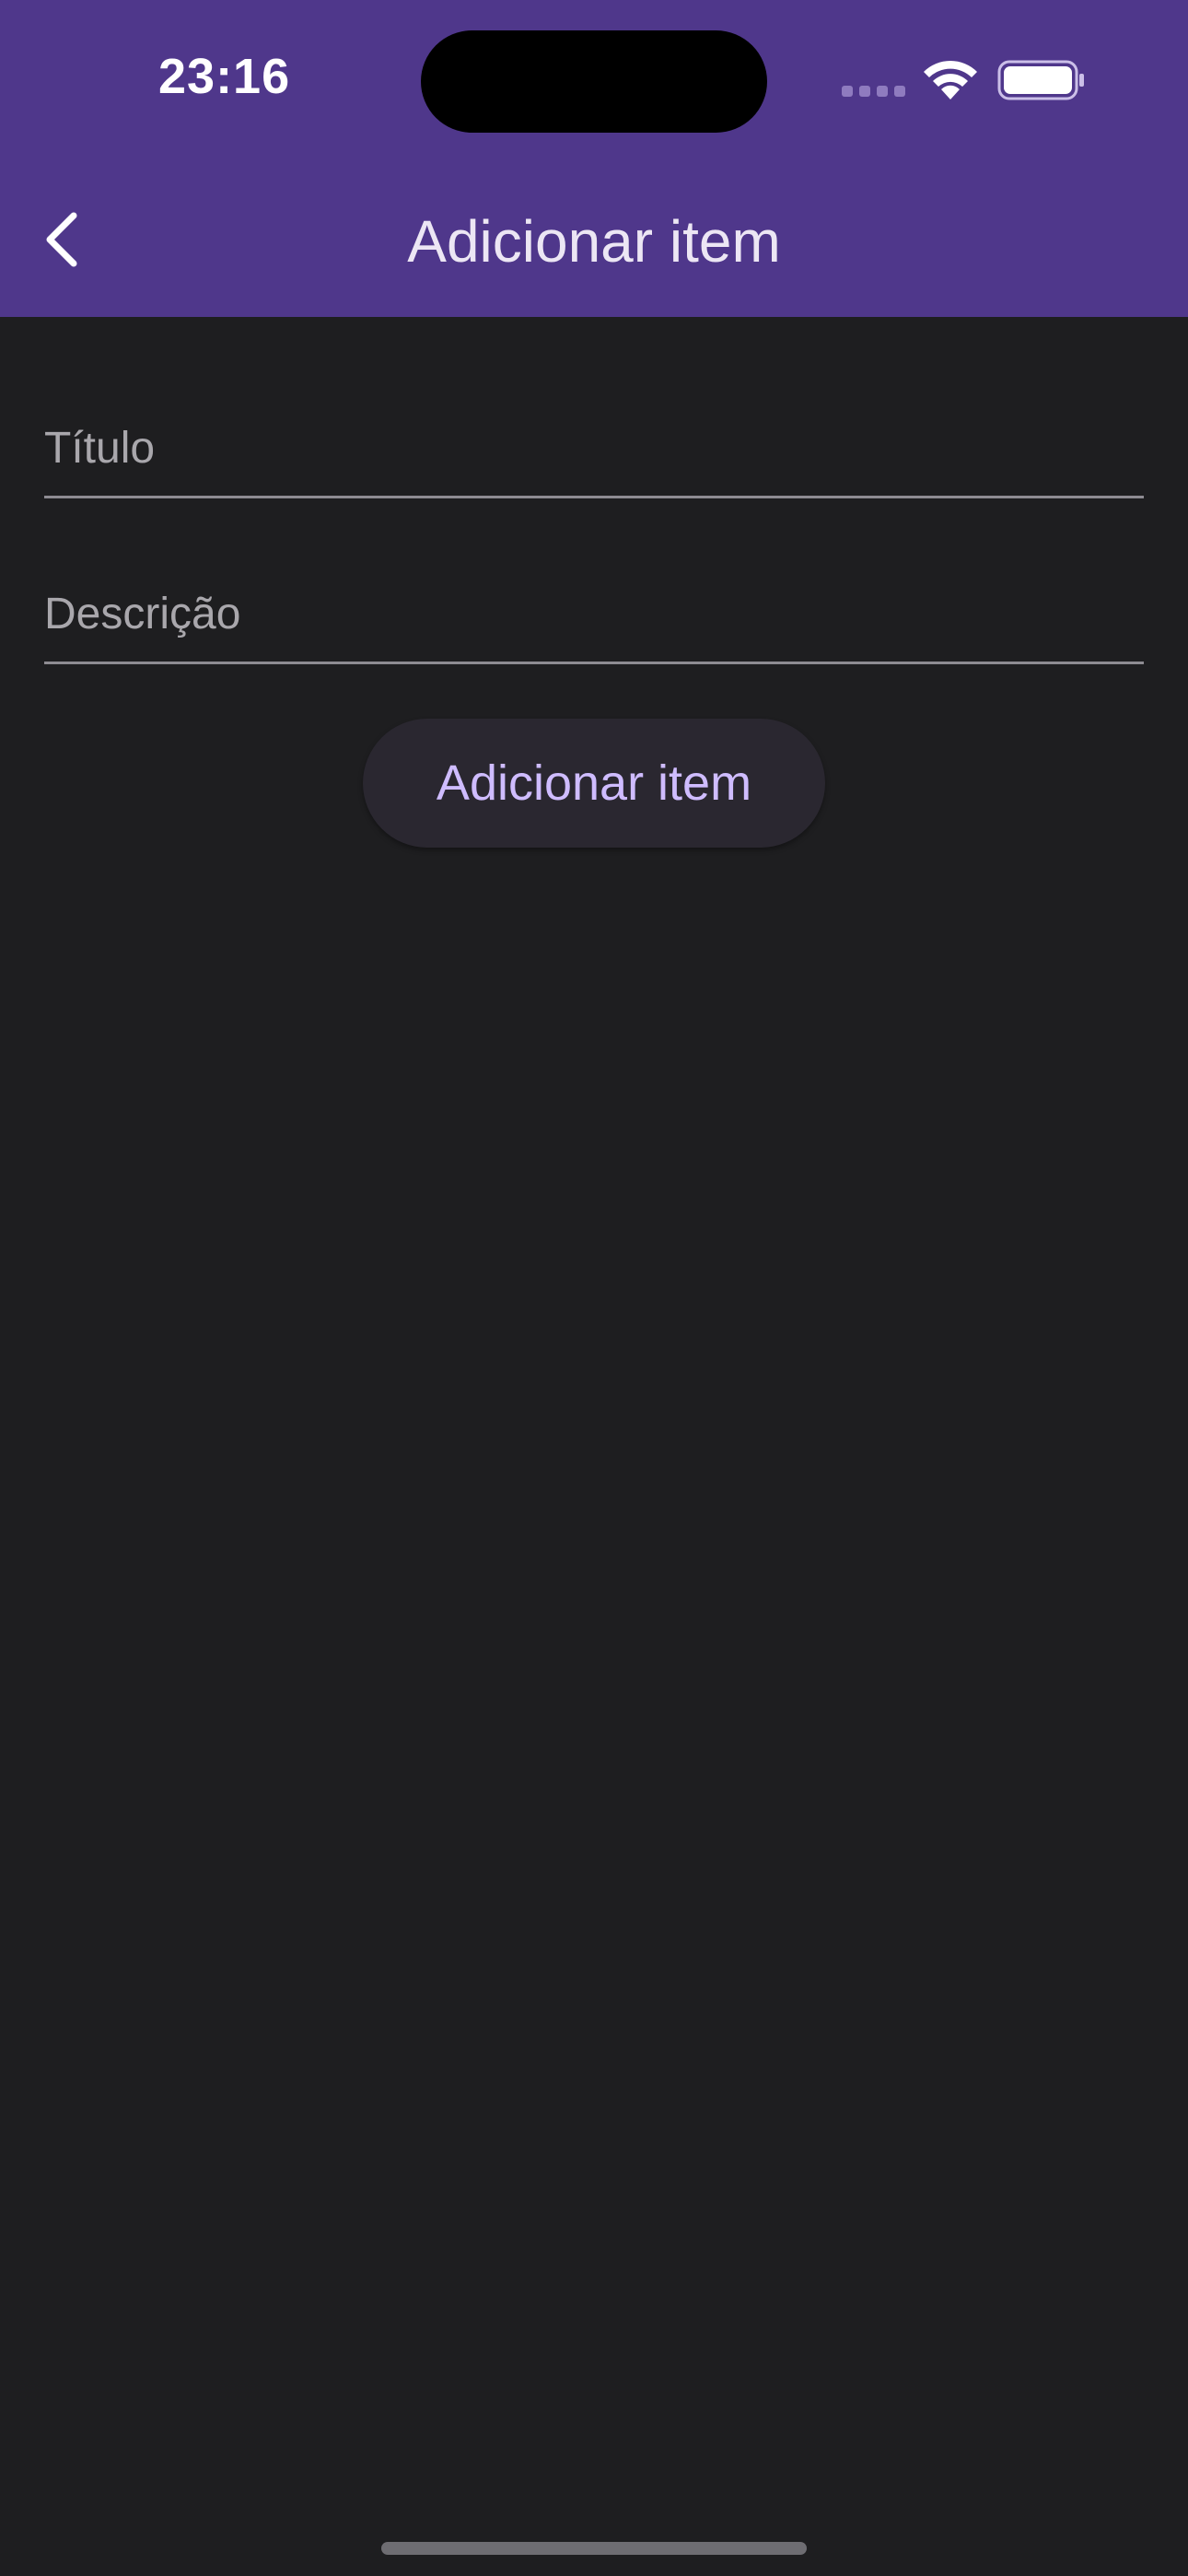  I want to click on home-indicator, so click(594, 2548).